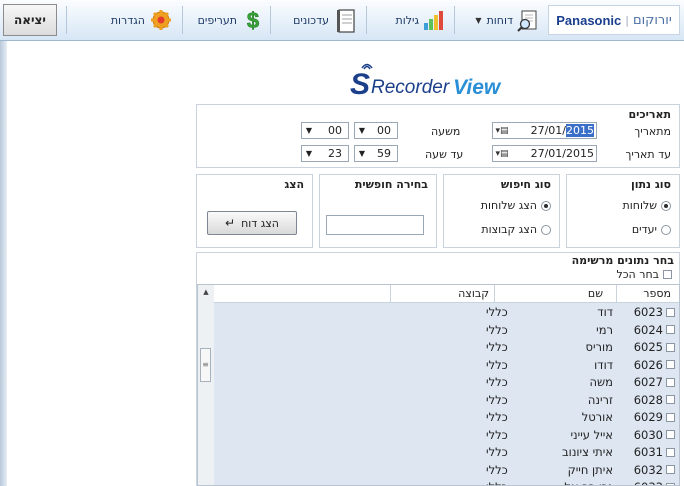  I want to click on col-header-name: שם, so click(595, 293).